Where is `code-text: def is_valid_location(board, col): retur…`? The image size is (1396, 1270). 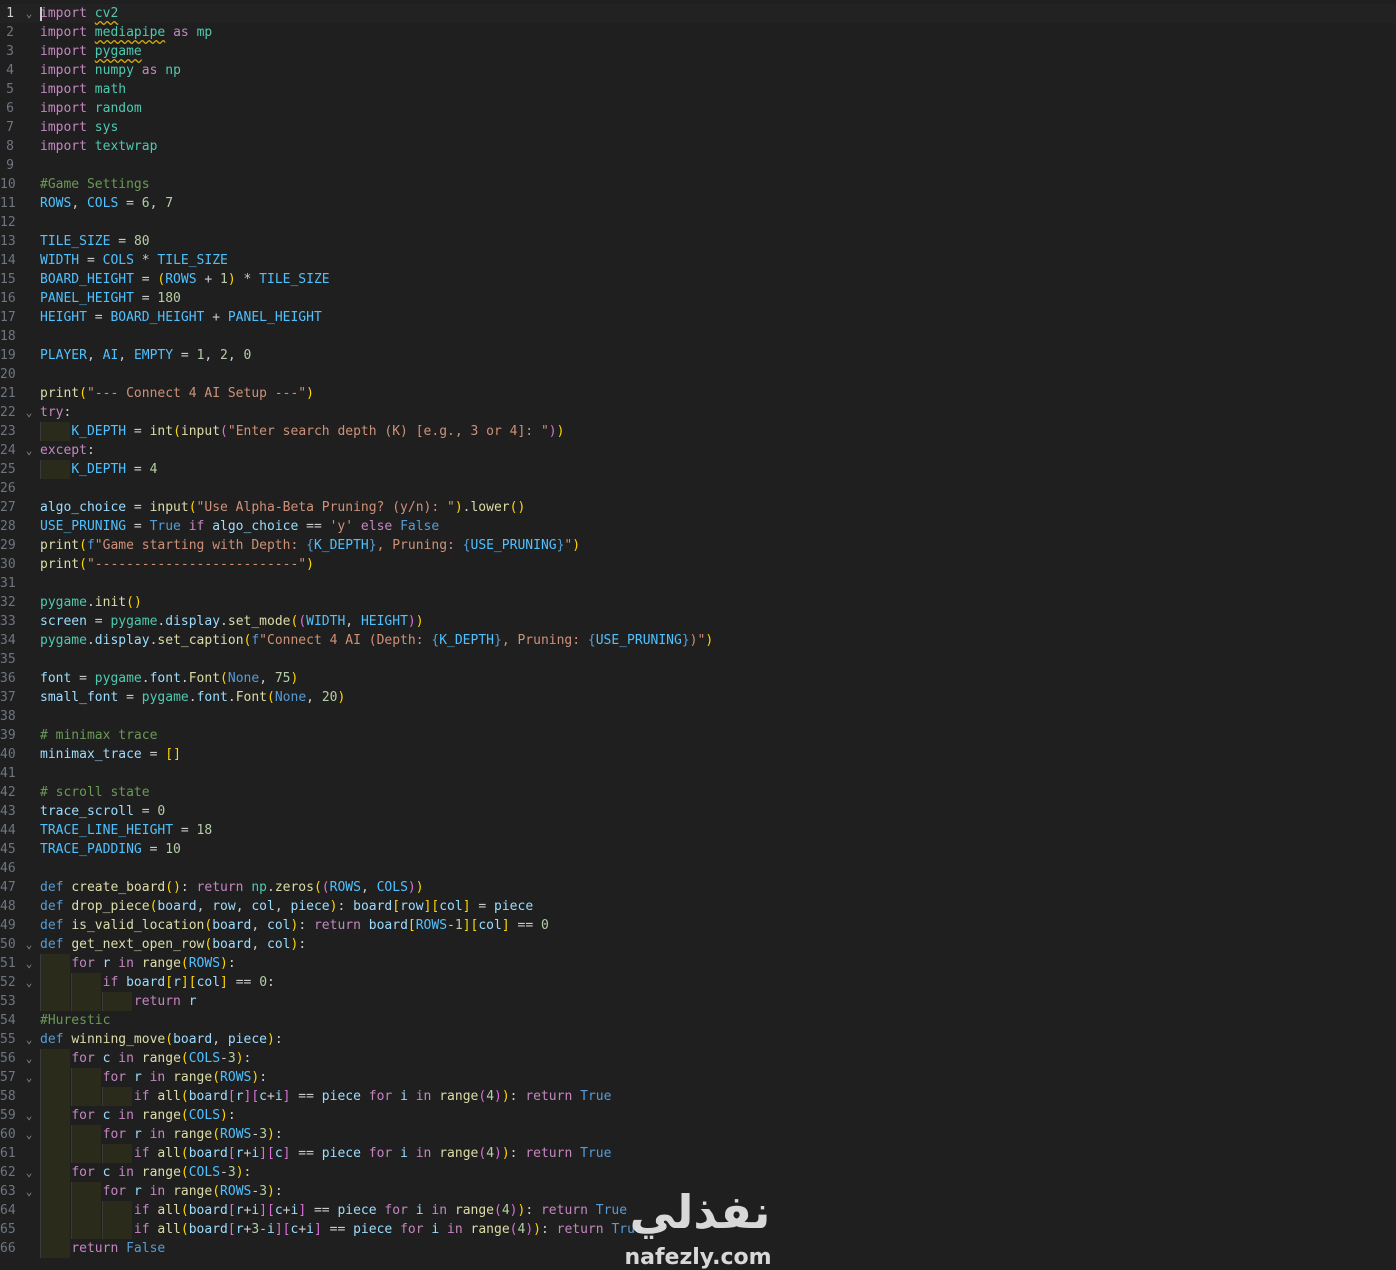 code-text: def is_valid_location(board, col): retur… is located at coordinates (294, 925).